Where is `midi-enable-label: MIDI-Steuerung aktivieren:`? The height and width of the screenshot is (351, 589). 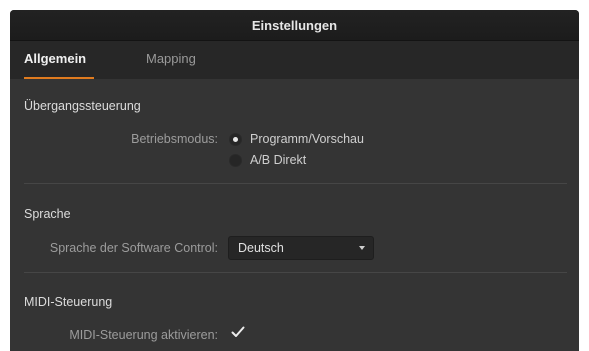
midi-enable-label: MIDI-Steuerung aktivieren: is located at coordinates (143, 335).